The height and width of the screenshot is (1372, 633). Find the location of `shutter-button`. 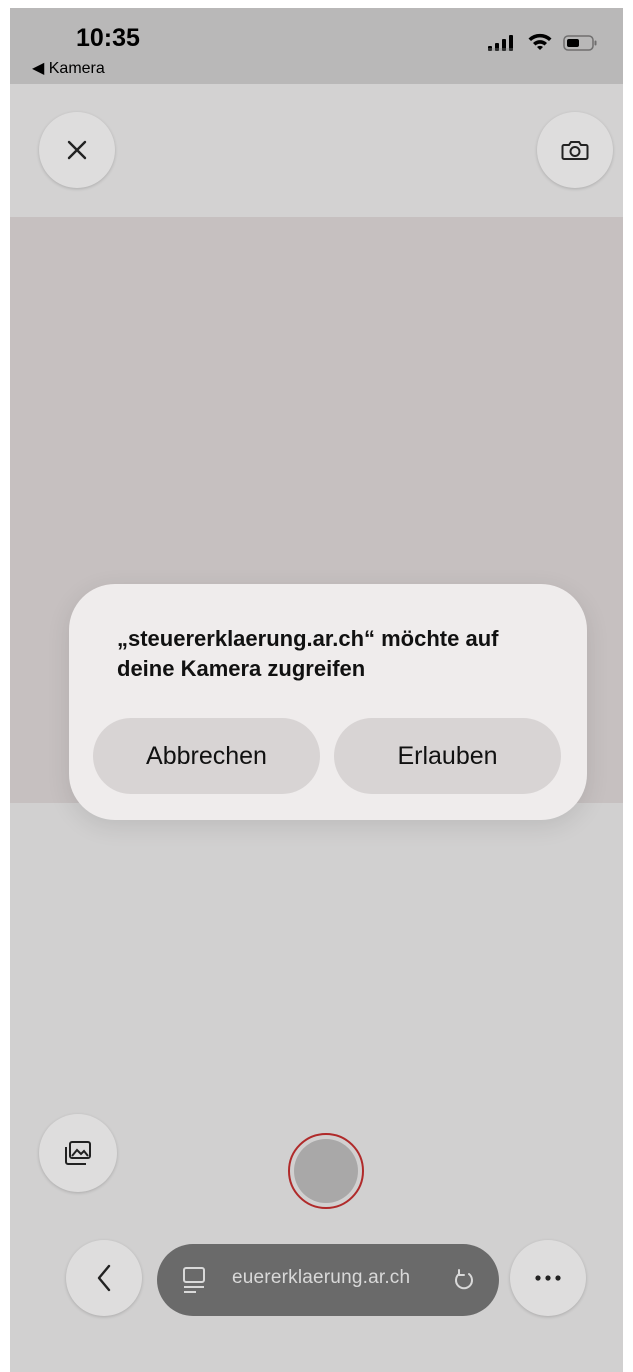

shutter-button is located at coordinates (326, 1171).